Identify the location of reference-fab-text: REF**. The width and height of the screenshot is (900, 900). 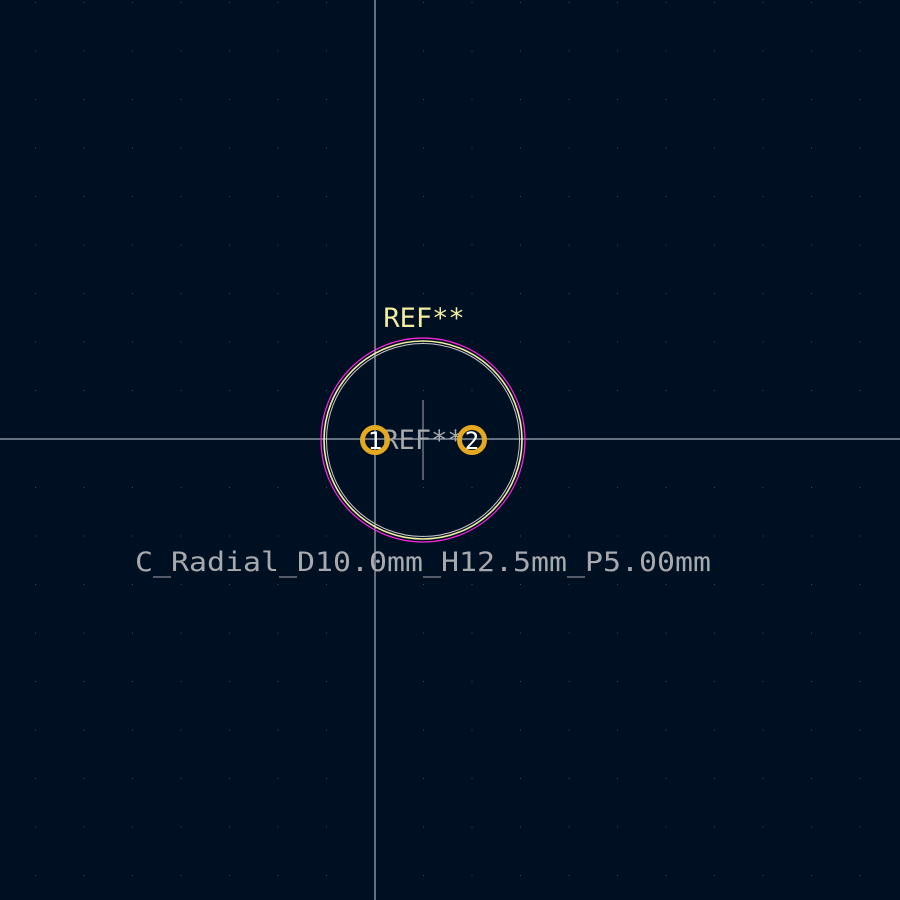
(422, 440).